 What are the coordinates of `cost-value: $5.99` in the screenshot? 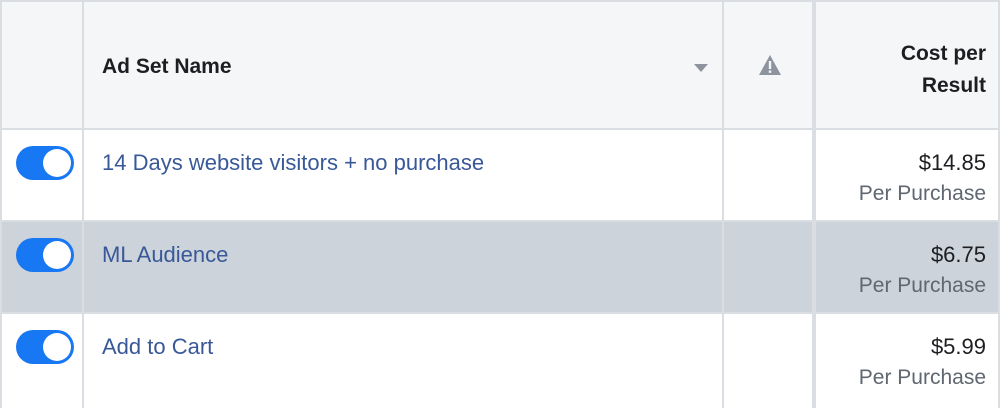 It's located at (958, 346).